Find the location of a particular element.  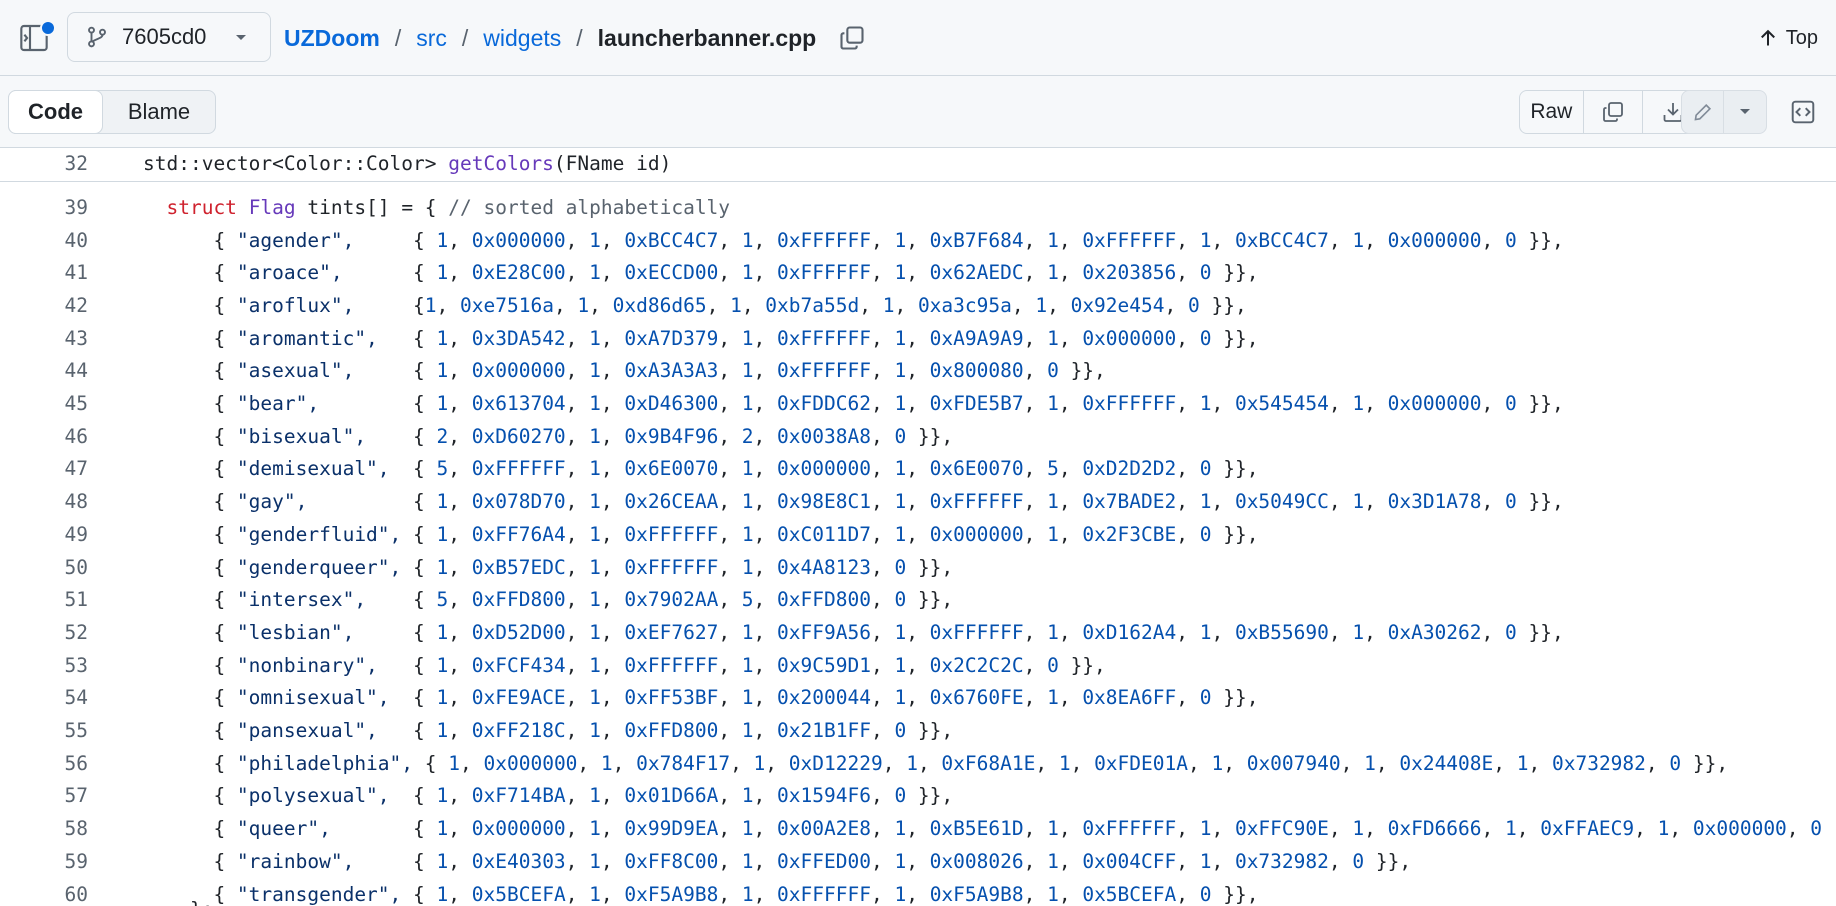

color-value: 0x1594F6 is located at coordinates (824, 796).